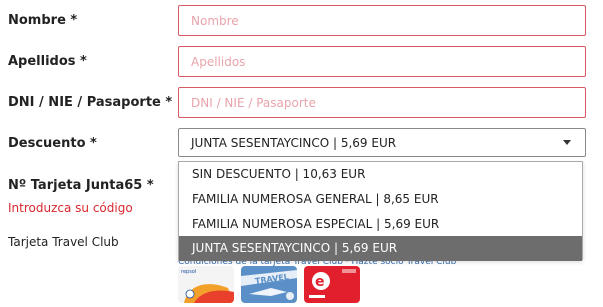  What do you see at coordinates (382, 102) in the screenshot?
I see `documento-input` at bounding box center [382, 102].